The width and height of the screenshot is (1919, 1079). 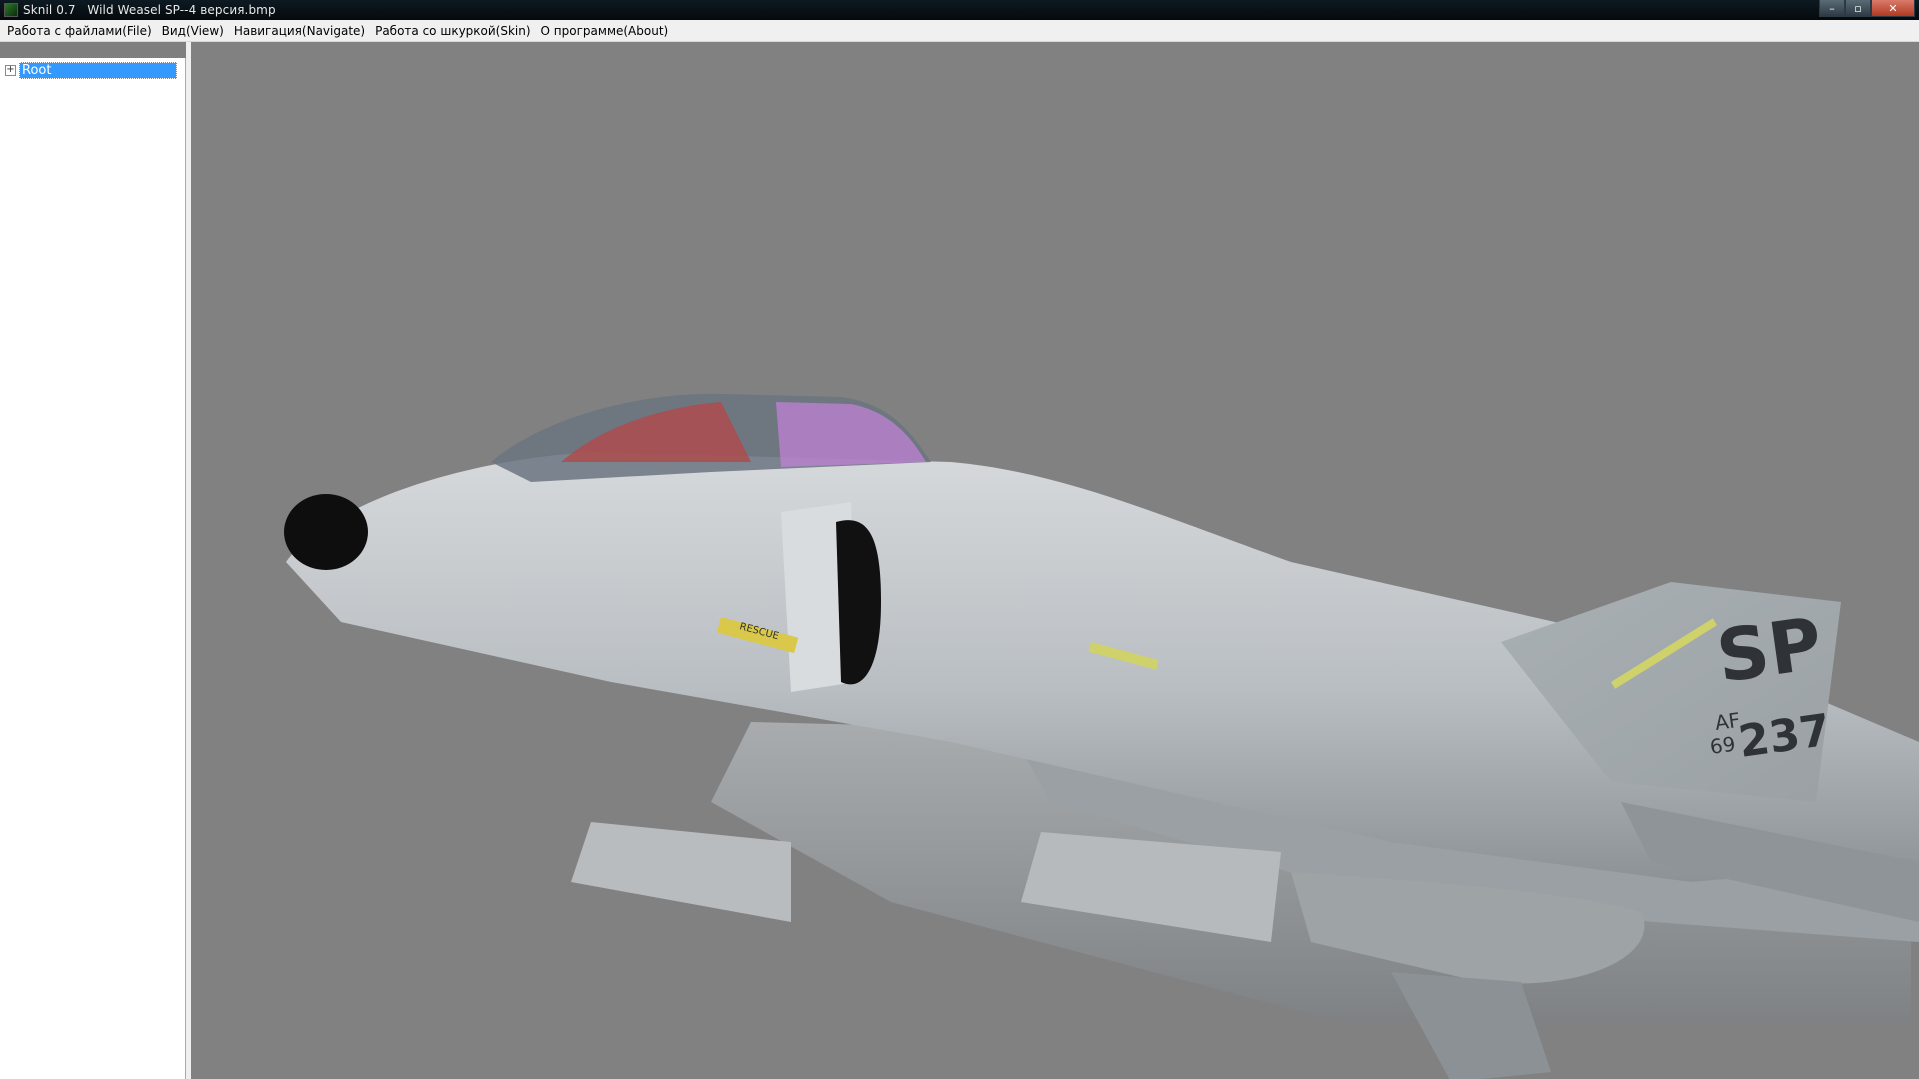 I want to click on close-button: ✕, so click(x=1893, y=8).